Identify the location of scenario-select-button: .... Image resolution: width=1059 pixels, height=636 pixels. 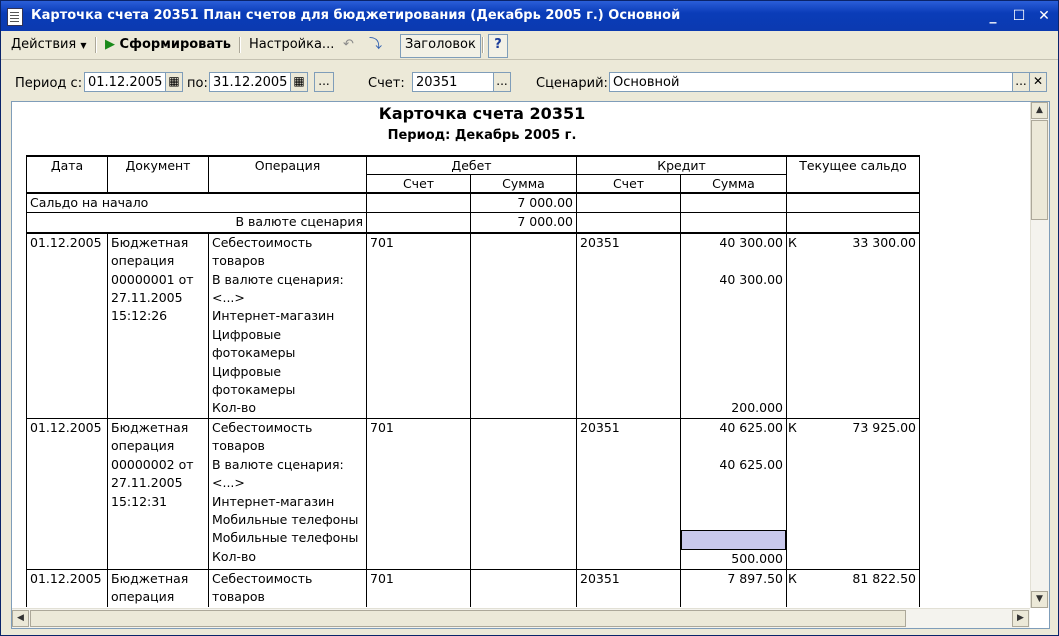
(1021, 82).